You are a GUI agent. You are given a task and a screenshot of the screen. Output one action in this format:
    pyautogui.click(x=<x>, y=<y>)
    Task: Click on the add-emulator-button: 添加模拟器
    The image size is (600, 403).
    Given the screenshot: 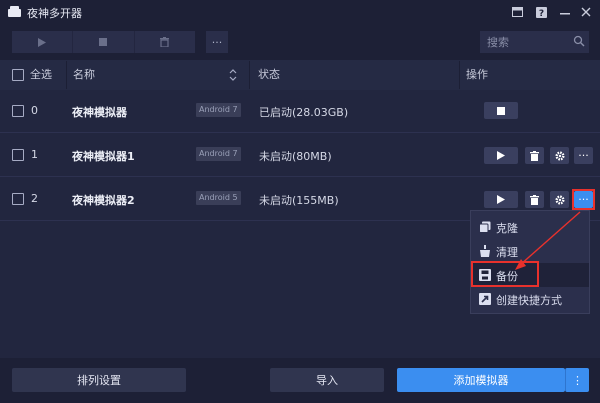 What is the action you would take?
    pyautogui.click(x=481, y=380)
    